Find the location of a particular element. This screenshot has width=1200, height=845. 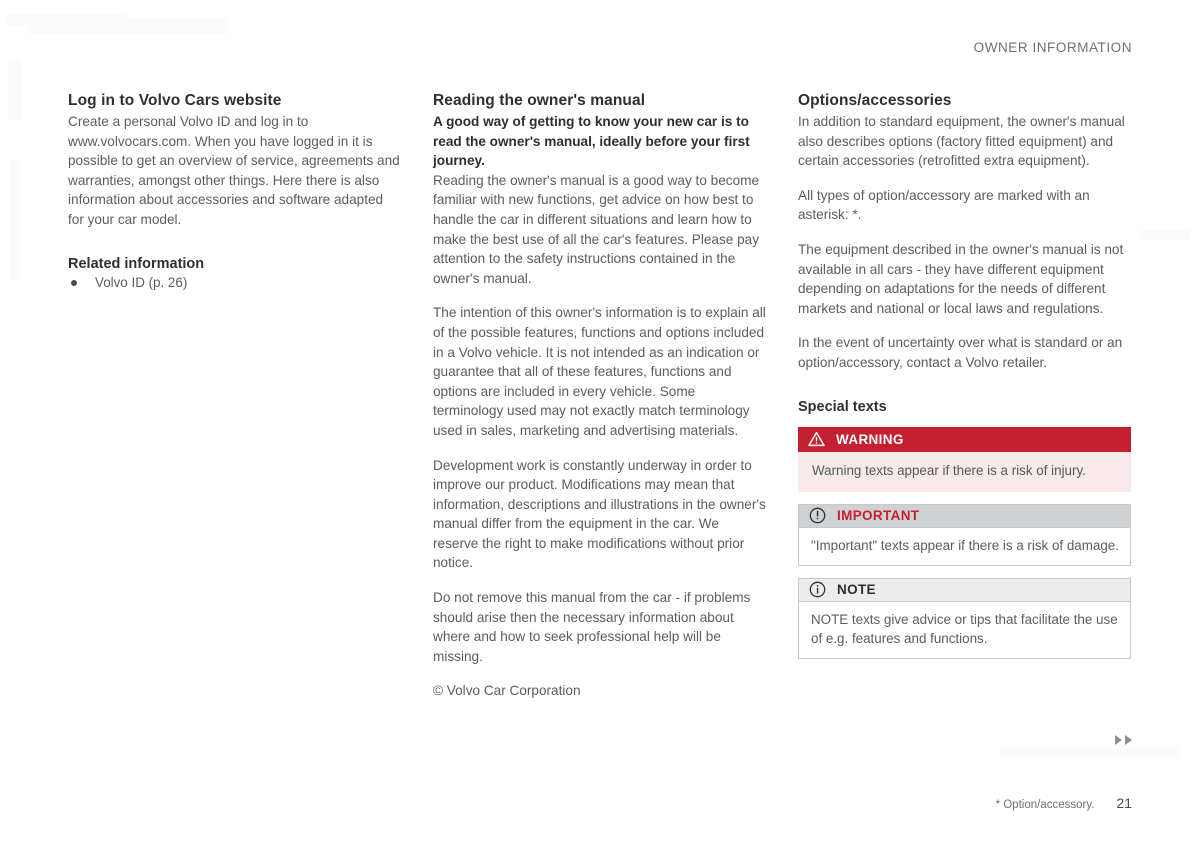

list-item: Volvo ID (p. 26) is located at coordinates (234, 283).